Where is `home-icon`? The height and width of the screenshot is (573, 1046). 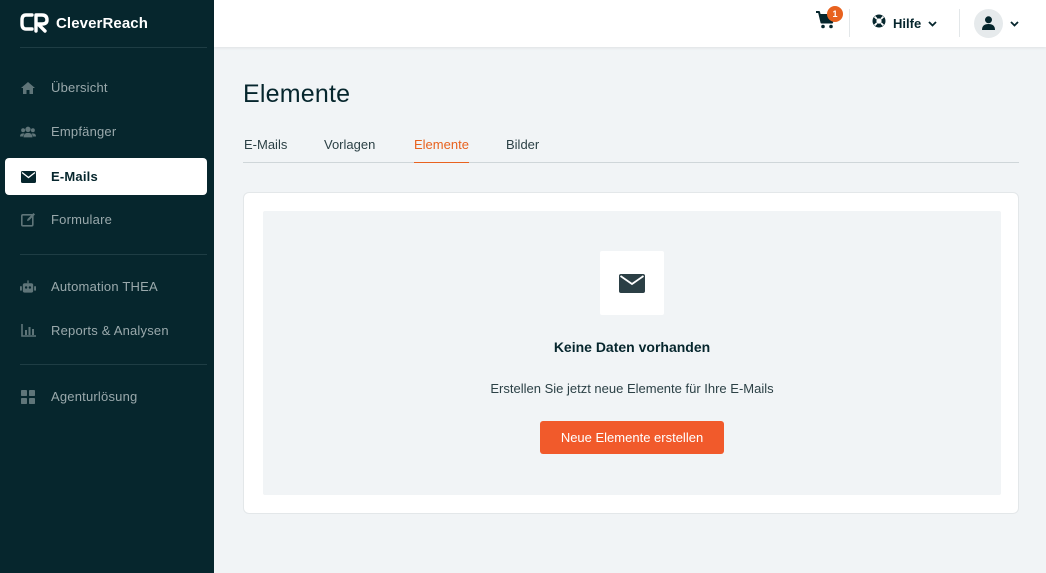 home-icon is located at coordinates (28, 88).